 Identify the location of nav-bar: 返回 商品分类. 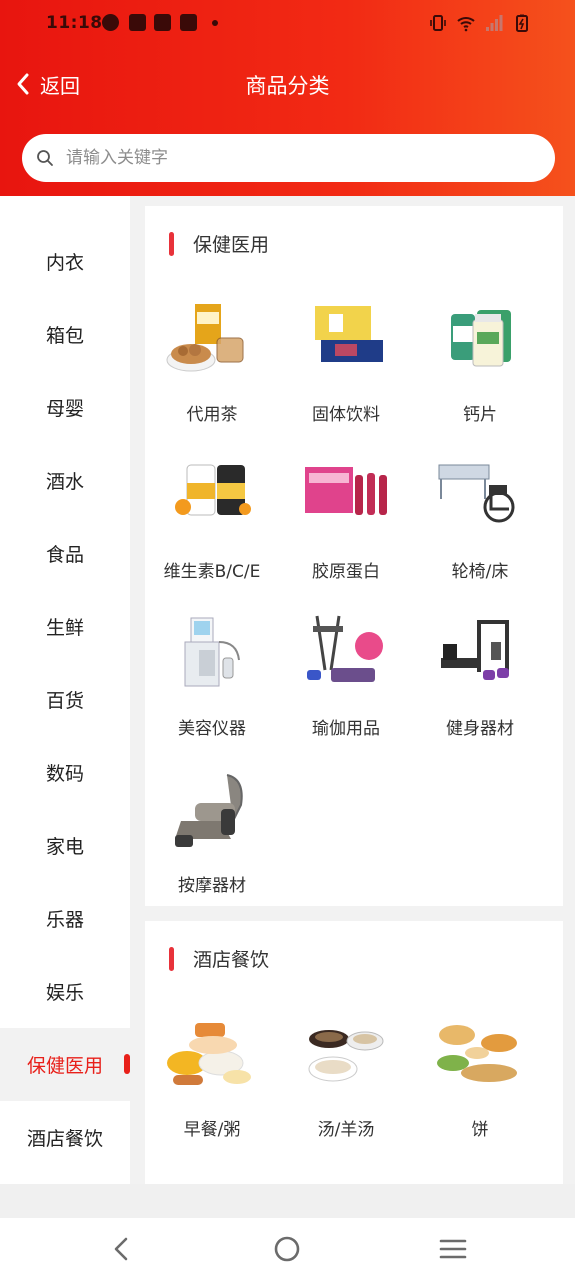
(287, 84).